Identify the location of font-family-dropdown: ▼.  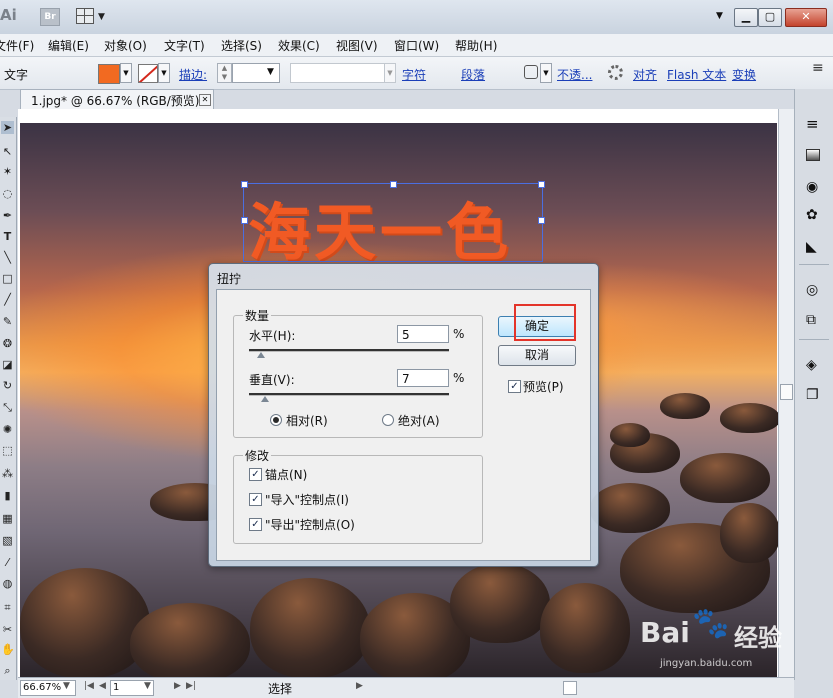
(390, 73).